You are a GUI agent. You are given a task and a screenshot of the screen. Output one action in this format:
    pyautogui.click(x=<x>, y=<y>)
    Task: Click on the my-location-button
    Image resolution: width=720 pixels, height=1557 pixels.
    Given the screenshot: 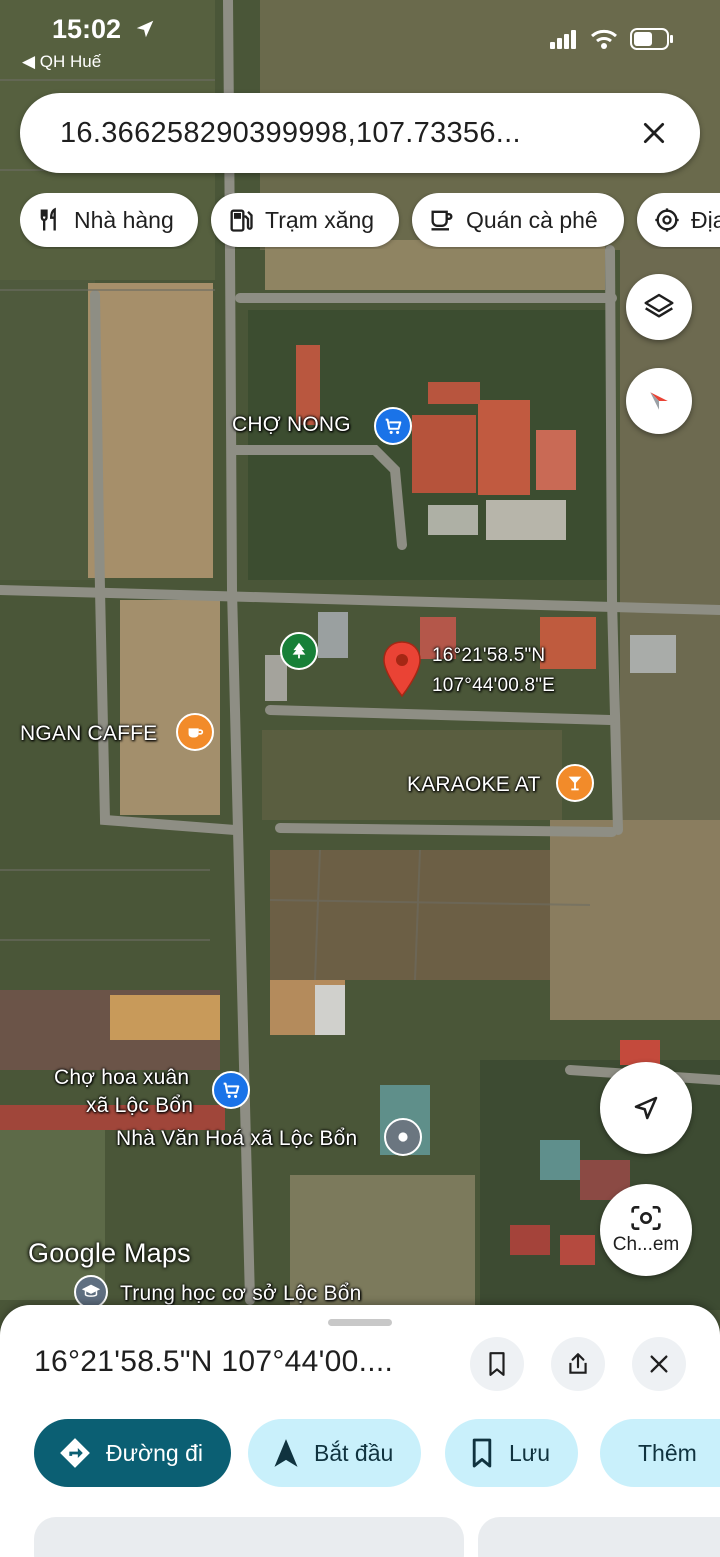 What is the action you would take?
    pyautogui.click(x=646, y=1108)
    